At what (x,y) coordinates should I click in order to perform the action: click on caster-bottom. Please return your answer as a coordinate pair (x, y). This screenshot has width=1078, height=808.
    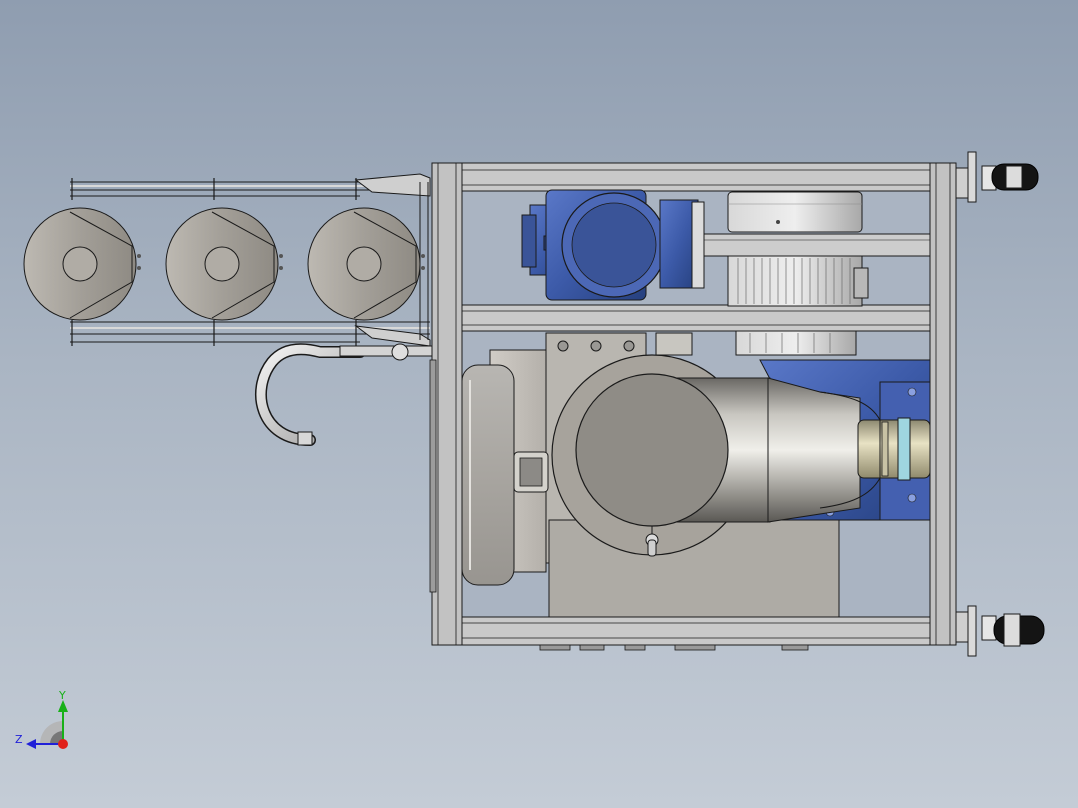
    Looking at the image, I should click on (1000, 631).